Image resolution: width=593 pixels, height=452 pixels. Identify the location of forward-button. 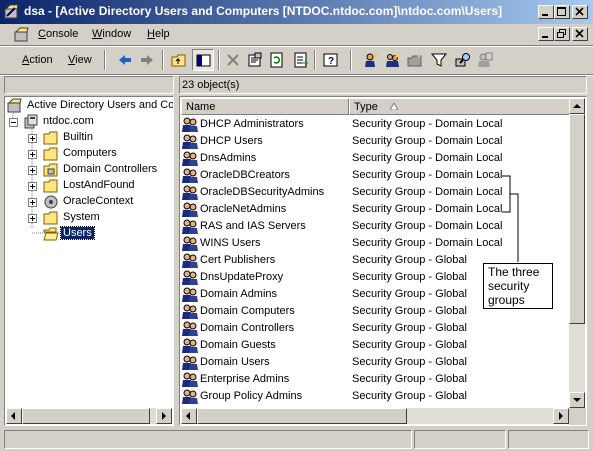
(147, 60).